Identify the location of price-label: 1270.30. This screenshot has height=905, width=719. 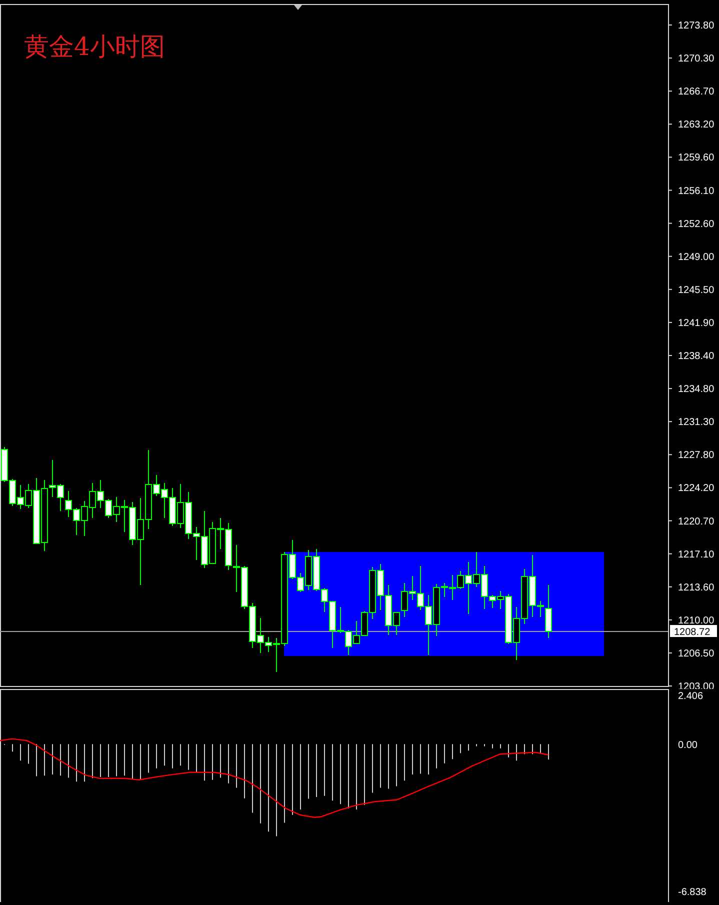
(691, 59).